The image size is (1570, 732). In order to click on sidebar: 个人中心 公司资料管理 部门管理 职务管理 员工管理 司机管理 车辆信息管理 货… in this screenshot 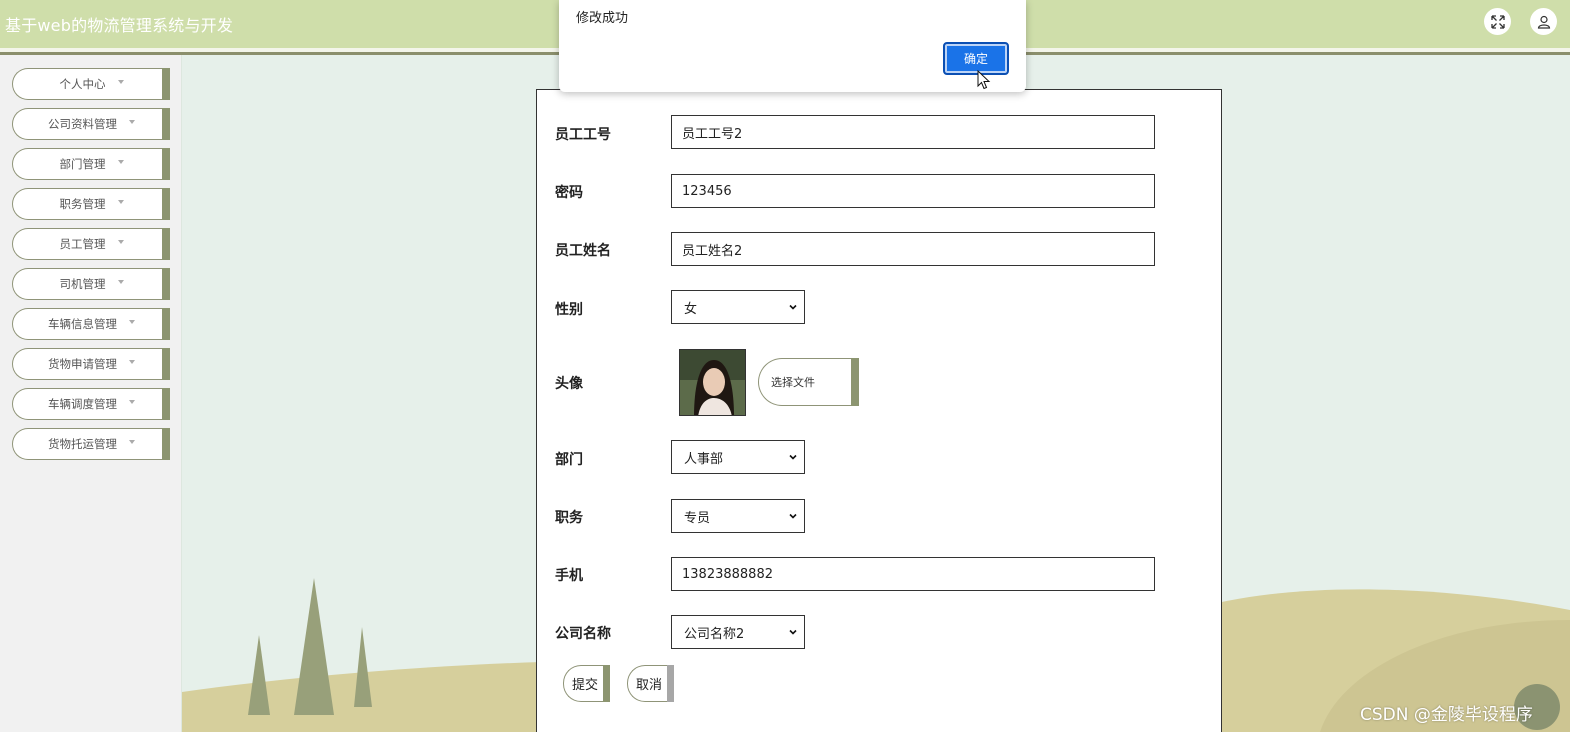, I will do `click(91, 393)`.